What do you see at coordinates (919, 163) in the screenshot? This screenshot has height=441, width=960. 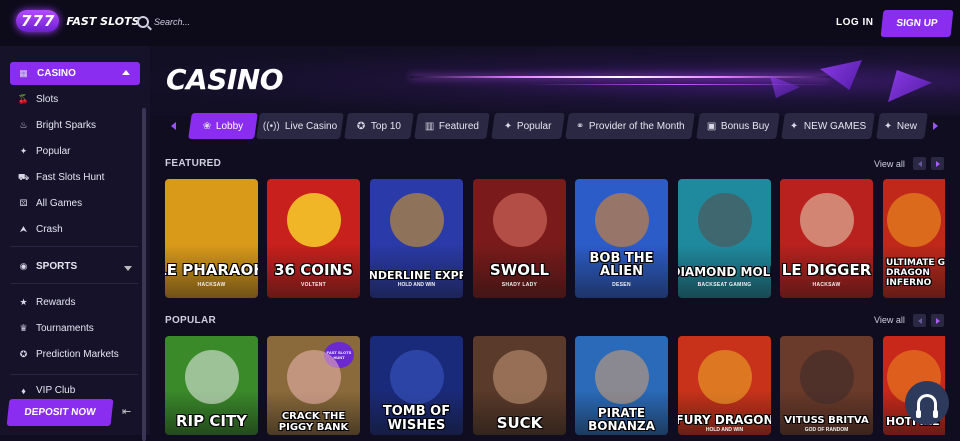 I see `featured-prev-button` at bounding box center [919, 163].